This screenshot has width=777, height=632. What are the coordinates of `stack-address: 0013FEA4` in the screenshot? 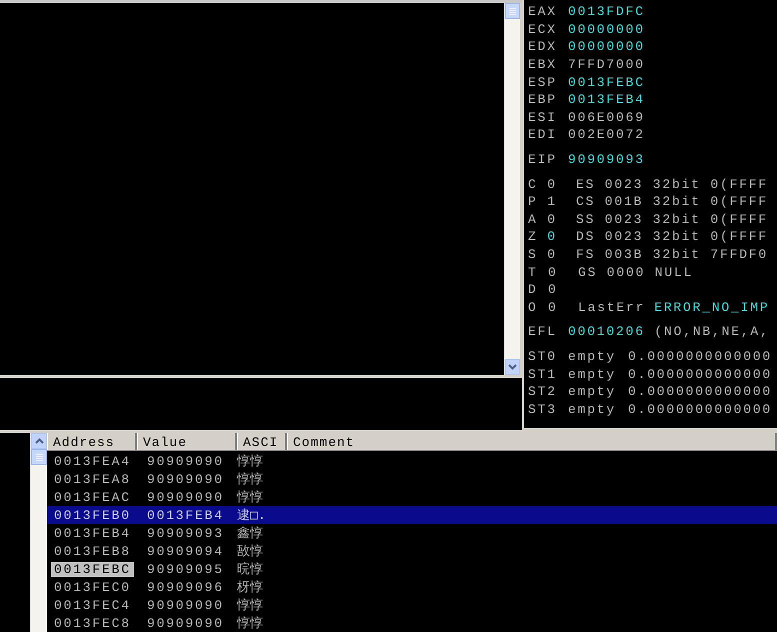 It's located at (92, 461).